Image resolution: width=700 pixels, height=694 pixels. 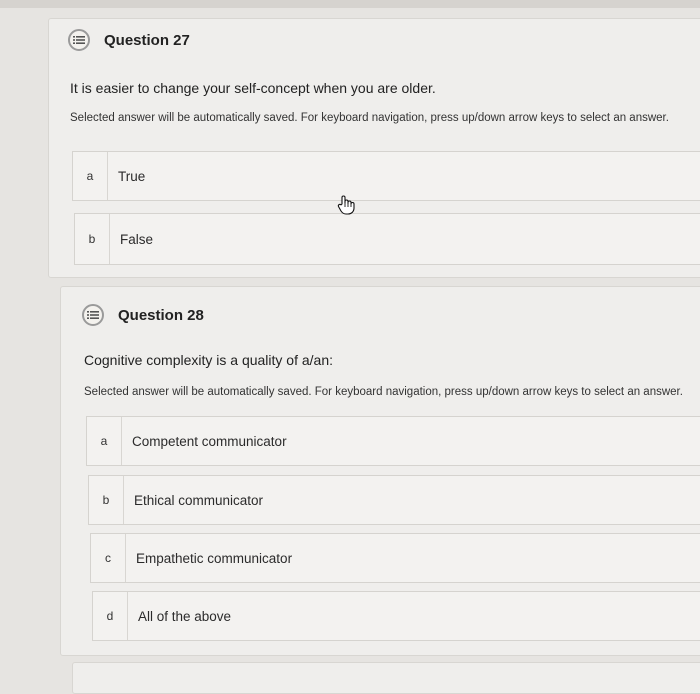 I want to click on answer-option-b: b False, so click(x=387, y=239).